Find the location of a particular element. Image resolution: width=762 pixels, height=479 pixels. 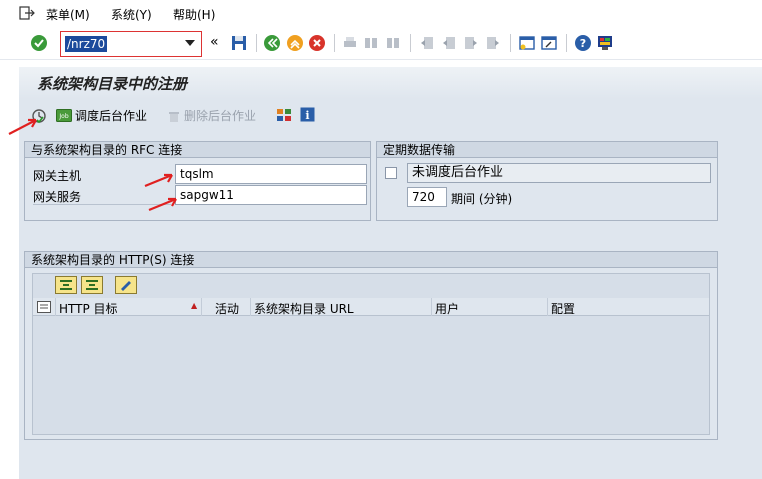

info-icon: i is located at coordinates (307, 114).